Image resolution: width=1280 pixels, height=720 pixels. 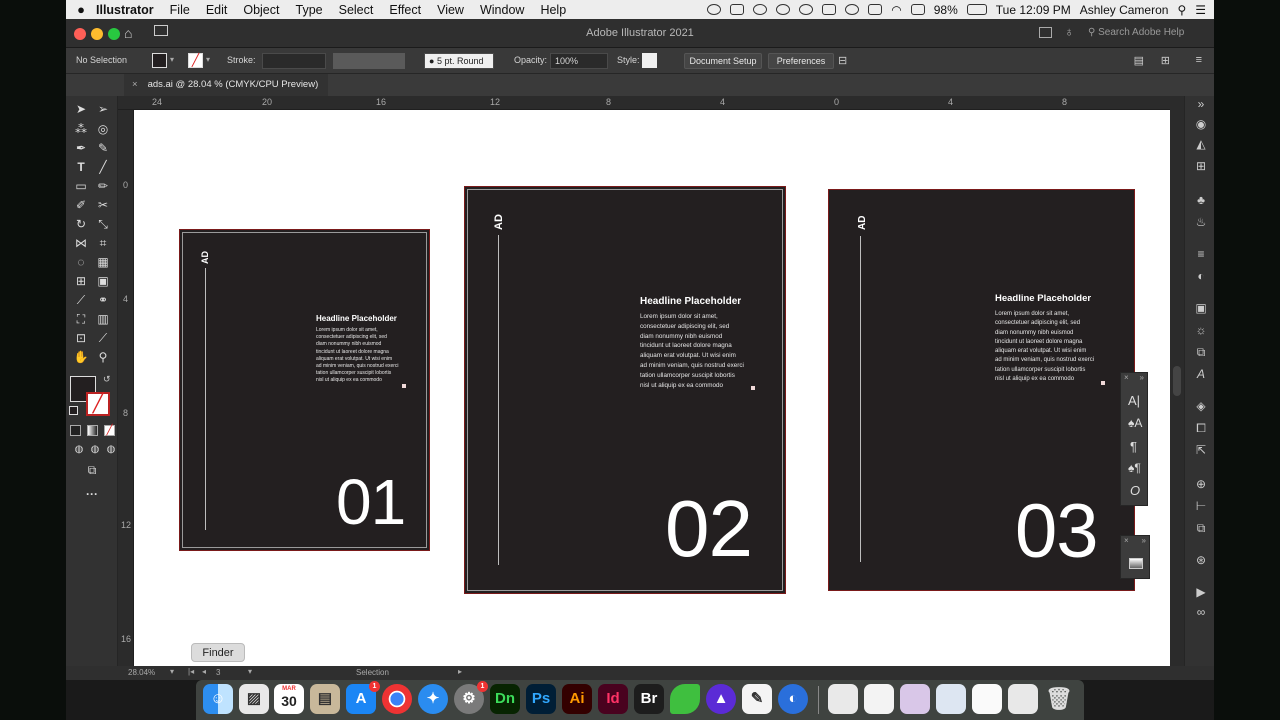 I want to click on stroke-swatch: ╱, so click(x=195, y=60).